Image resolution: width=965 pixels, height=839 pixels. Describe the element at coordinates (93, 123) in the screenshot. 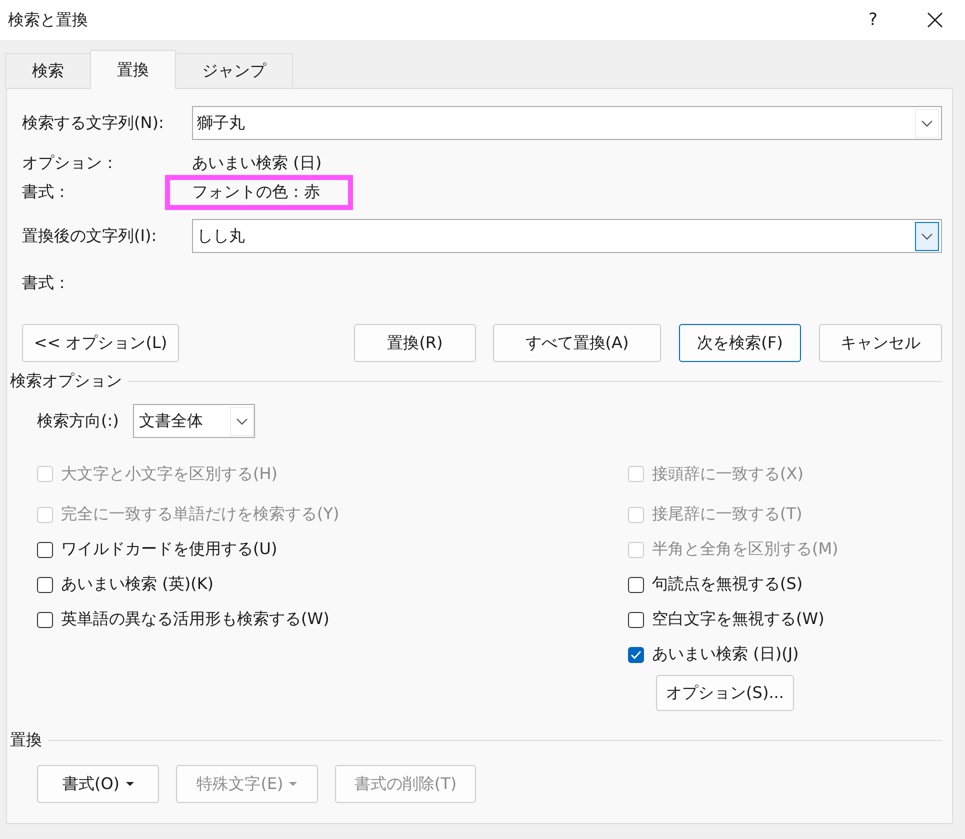

I see `field-label: 検索する文字列(N):` at that location.